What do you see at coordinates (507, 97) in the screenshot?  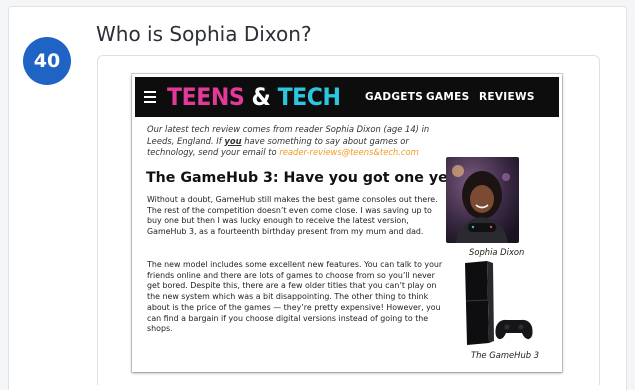 I see `nav-reviews: REVIEWS` at bounding box center [507, 97].